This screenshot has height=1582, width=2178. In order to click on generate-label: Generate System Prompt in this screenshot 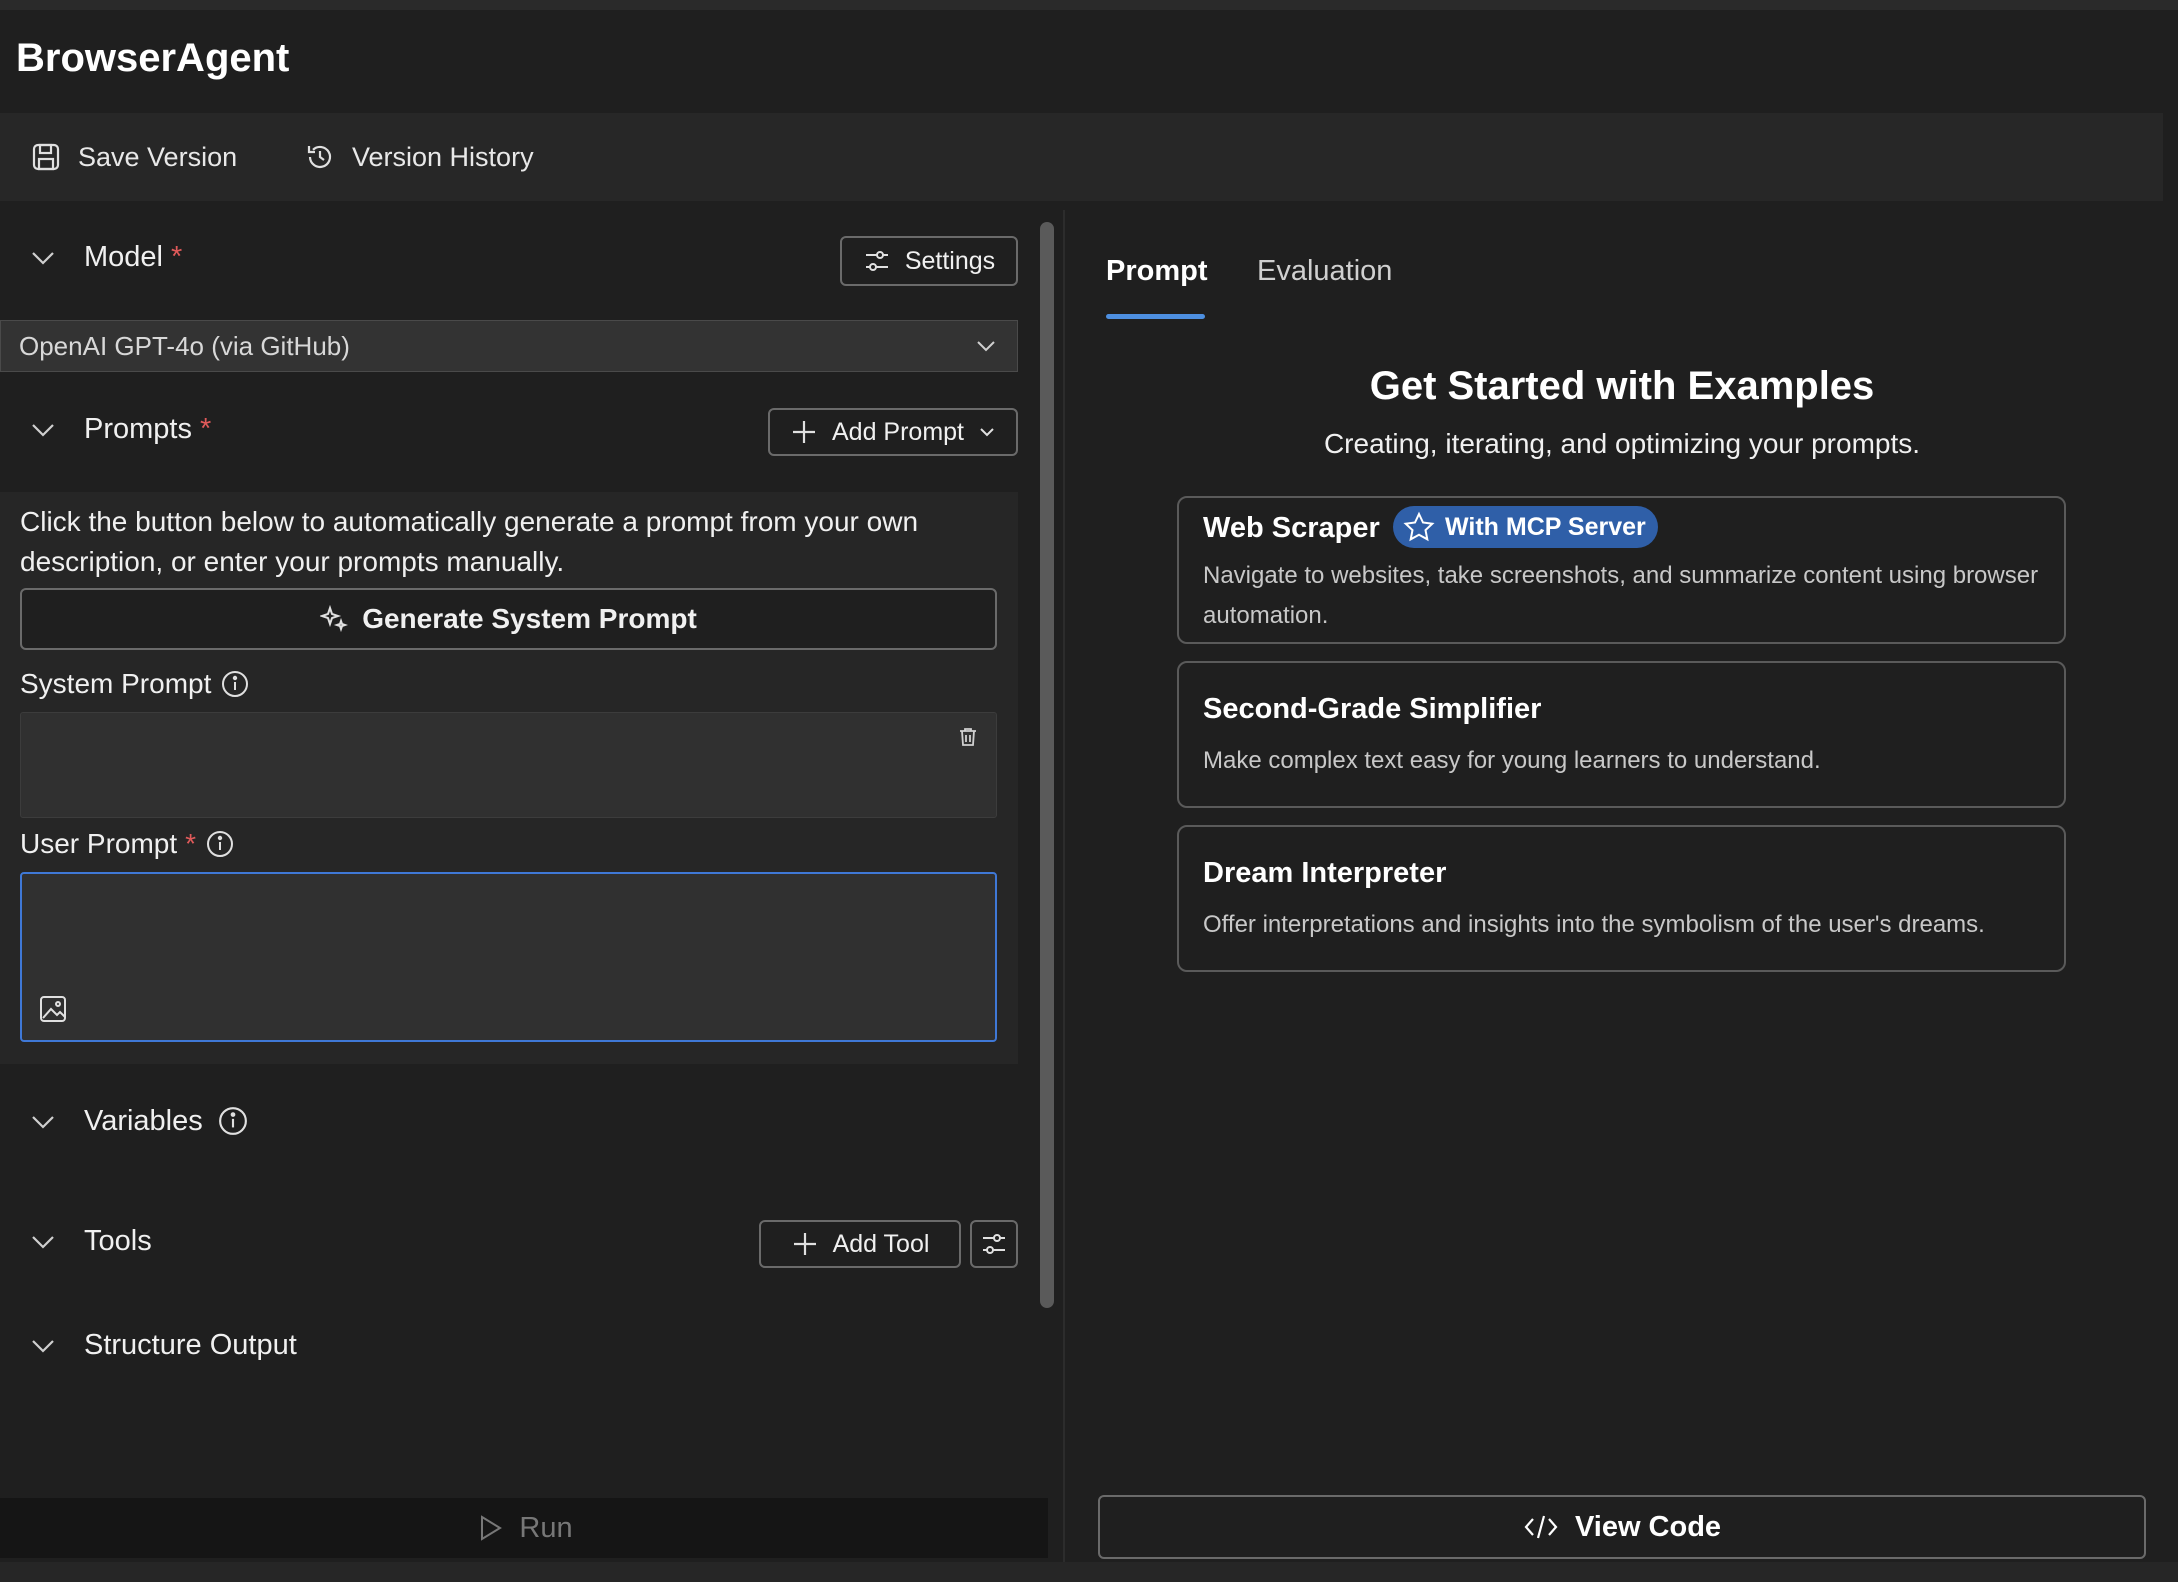, I will do `click(529, 618)`.